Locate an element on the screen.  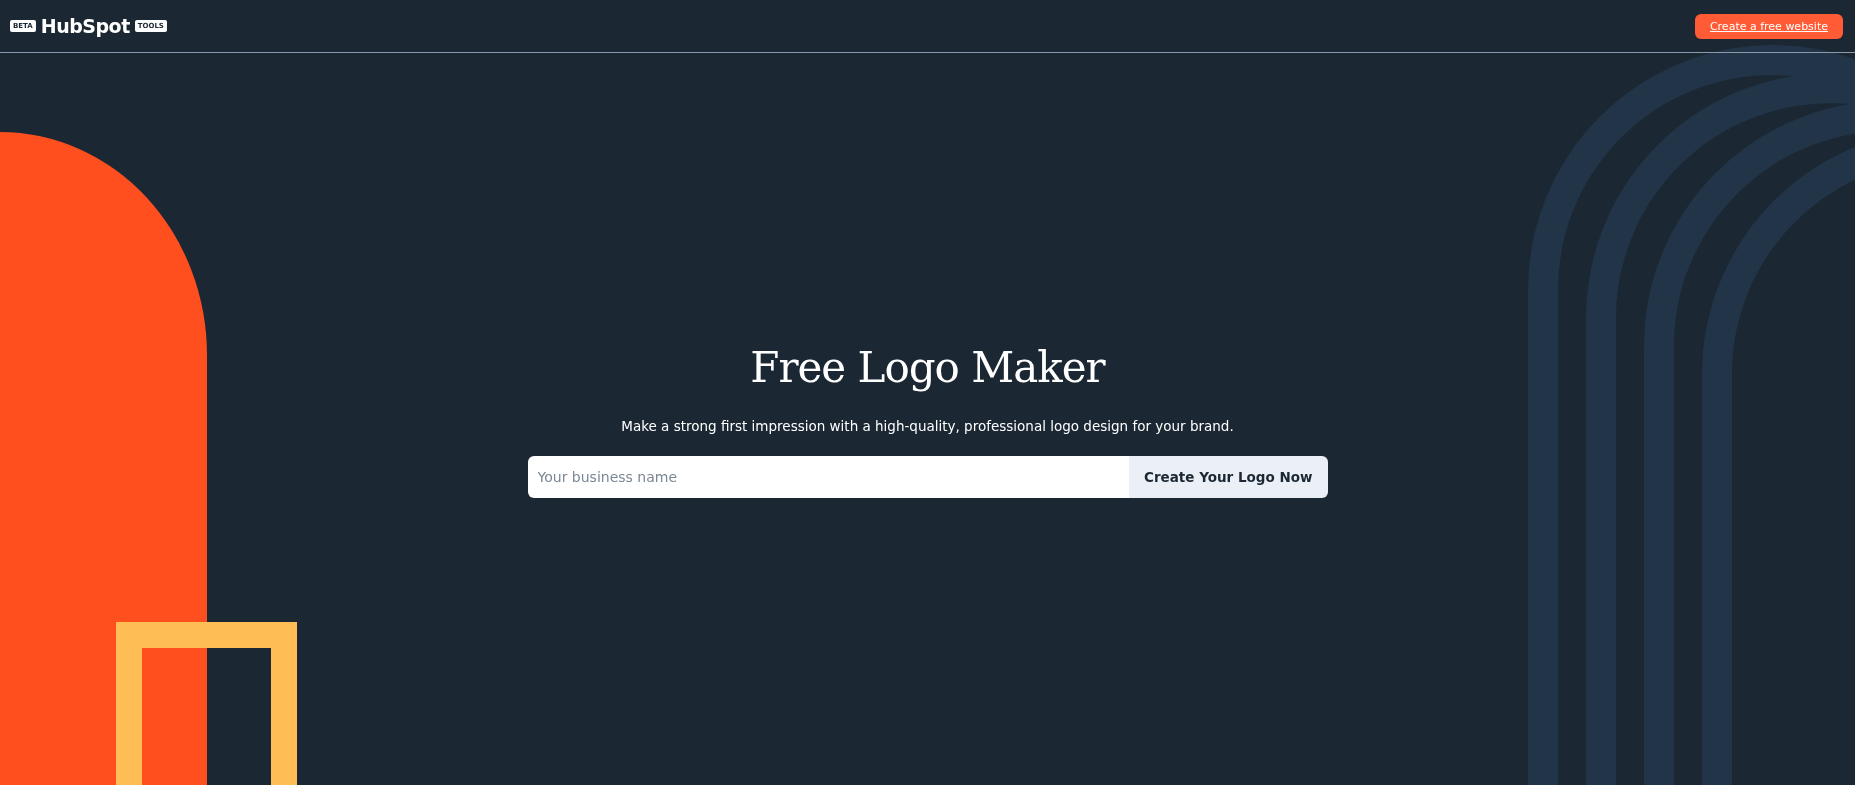
create-logo-button: Create Your Logo Now is located at coordinates (1228, 477).